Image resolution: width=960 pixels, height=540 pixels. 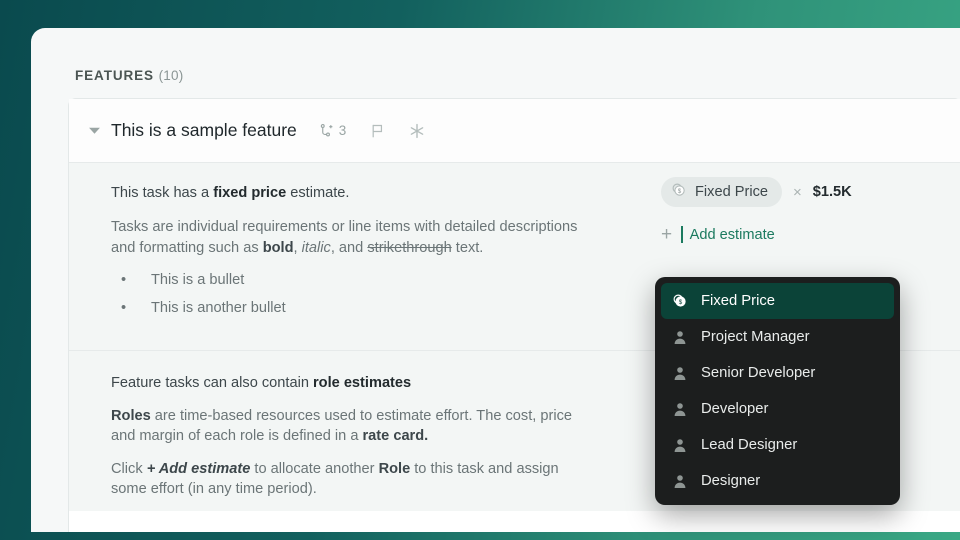 What do you see at coordinates (731, 192) in the screenshot?
I see `fixed-price-chip-label: Fixed Price` at bounding box center [731, 192].